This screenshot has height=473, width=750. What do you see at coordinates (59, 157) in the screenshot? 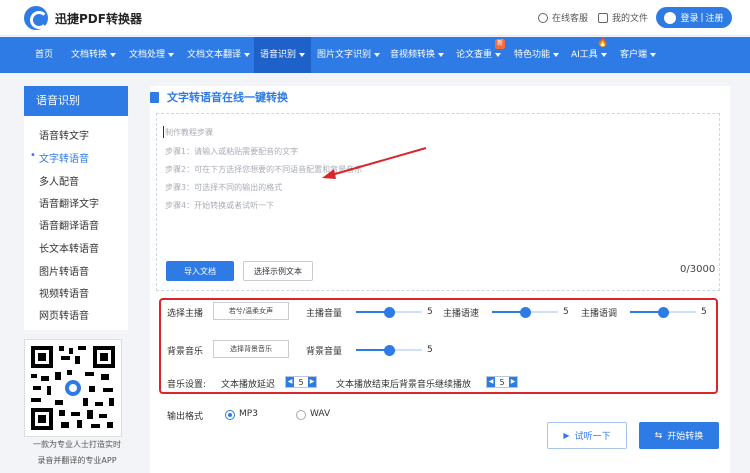
I see `sidebar-item-text-to-speech: 文字转语音` at bounding box center [59, 157].